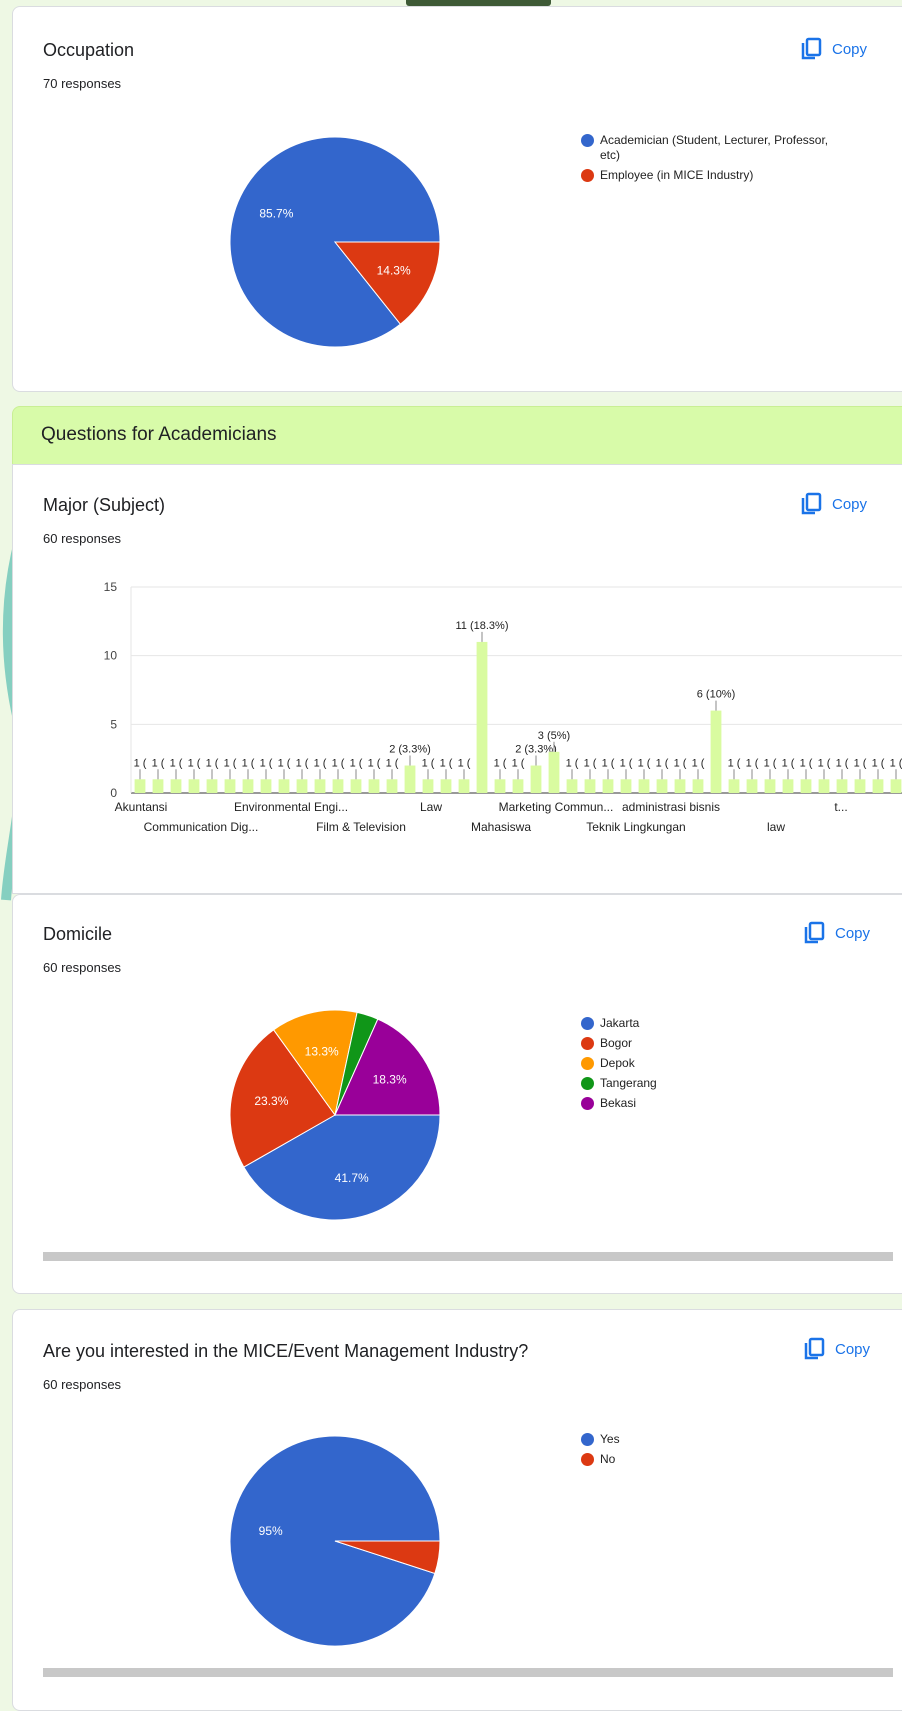  I want to click on domicile-pie-chart: 41.7% 23.3% 13.3% 18.3%, so click(335, 1115).